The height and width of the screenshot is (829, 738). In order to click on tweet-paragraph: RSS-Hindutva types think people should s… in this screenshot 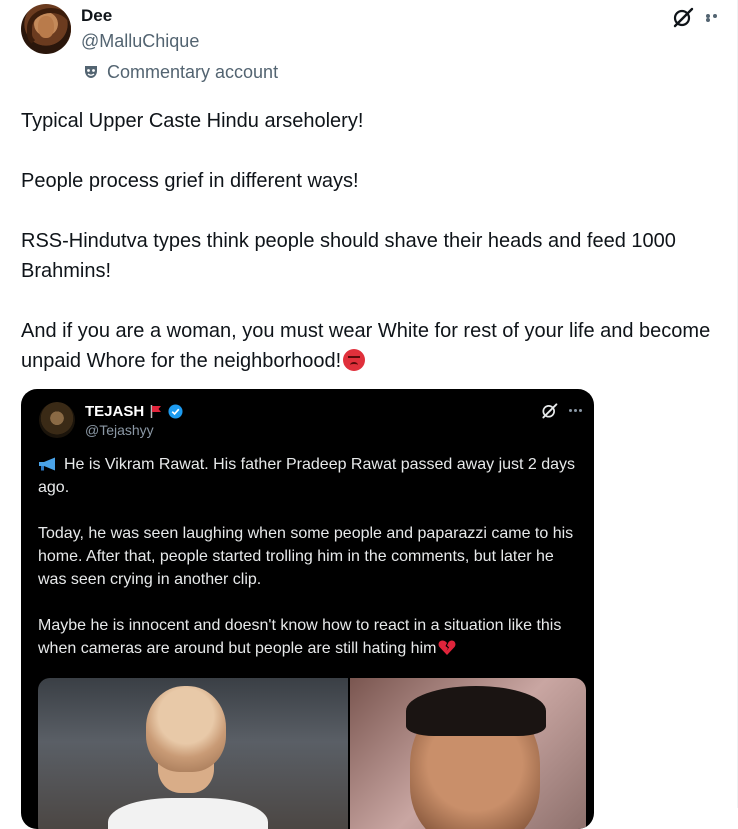, I will do `click(348, 256)`.